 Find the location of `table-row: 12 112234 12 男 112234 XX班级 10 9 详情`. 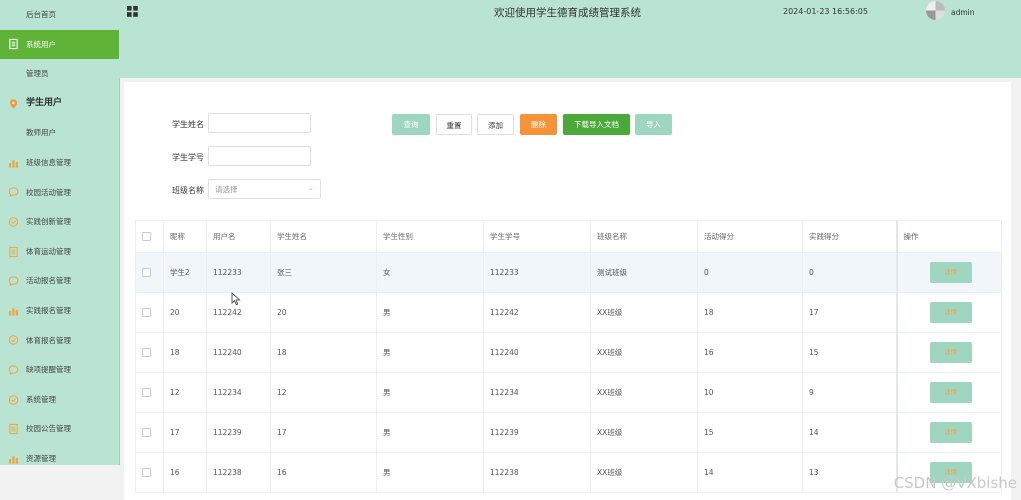

table-row: 12 112234 12 男 112234 XX班级 10 9 详情 is located at coordinates (568, 392).